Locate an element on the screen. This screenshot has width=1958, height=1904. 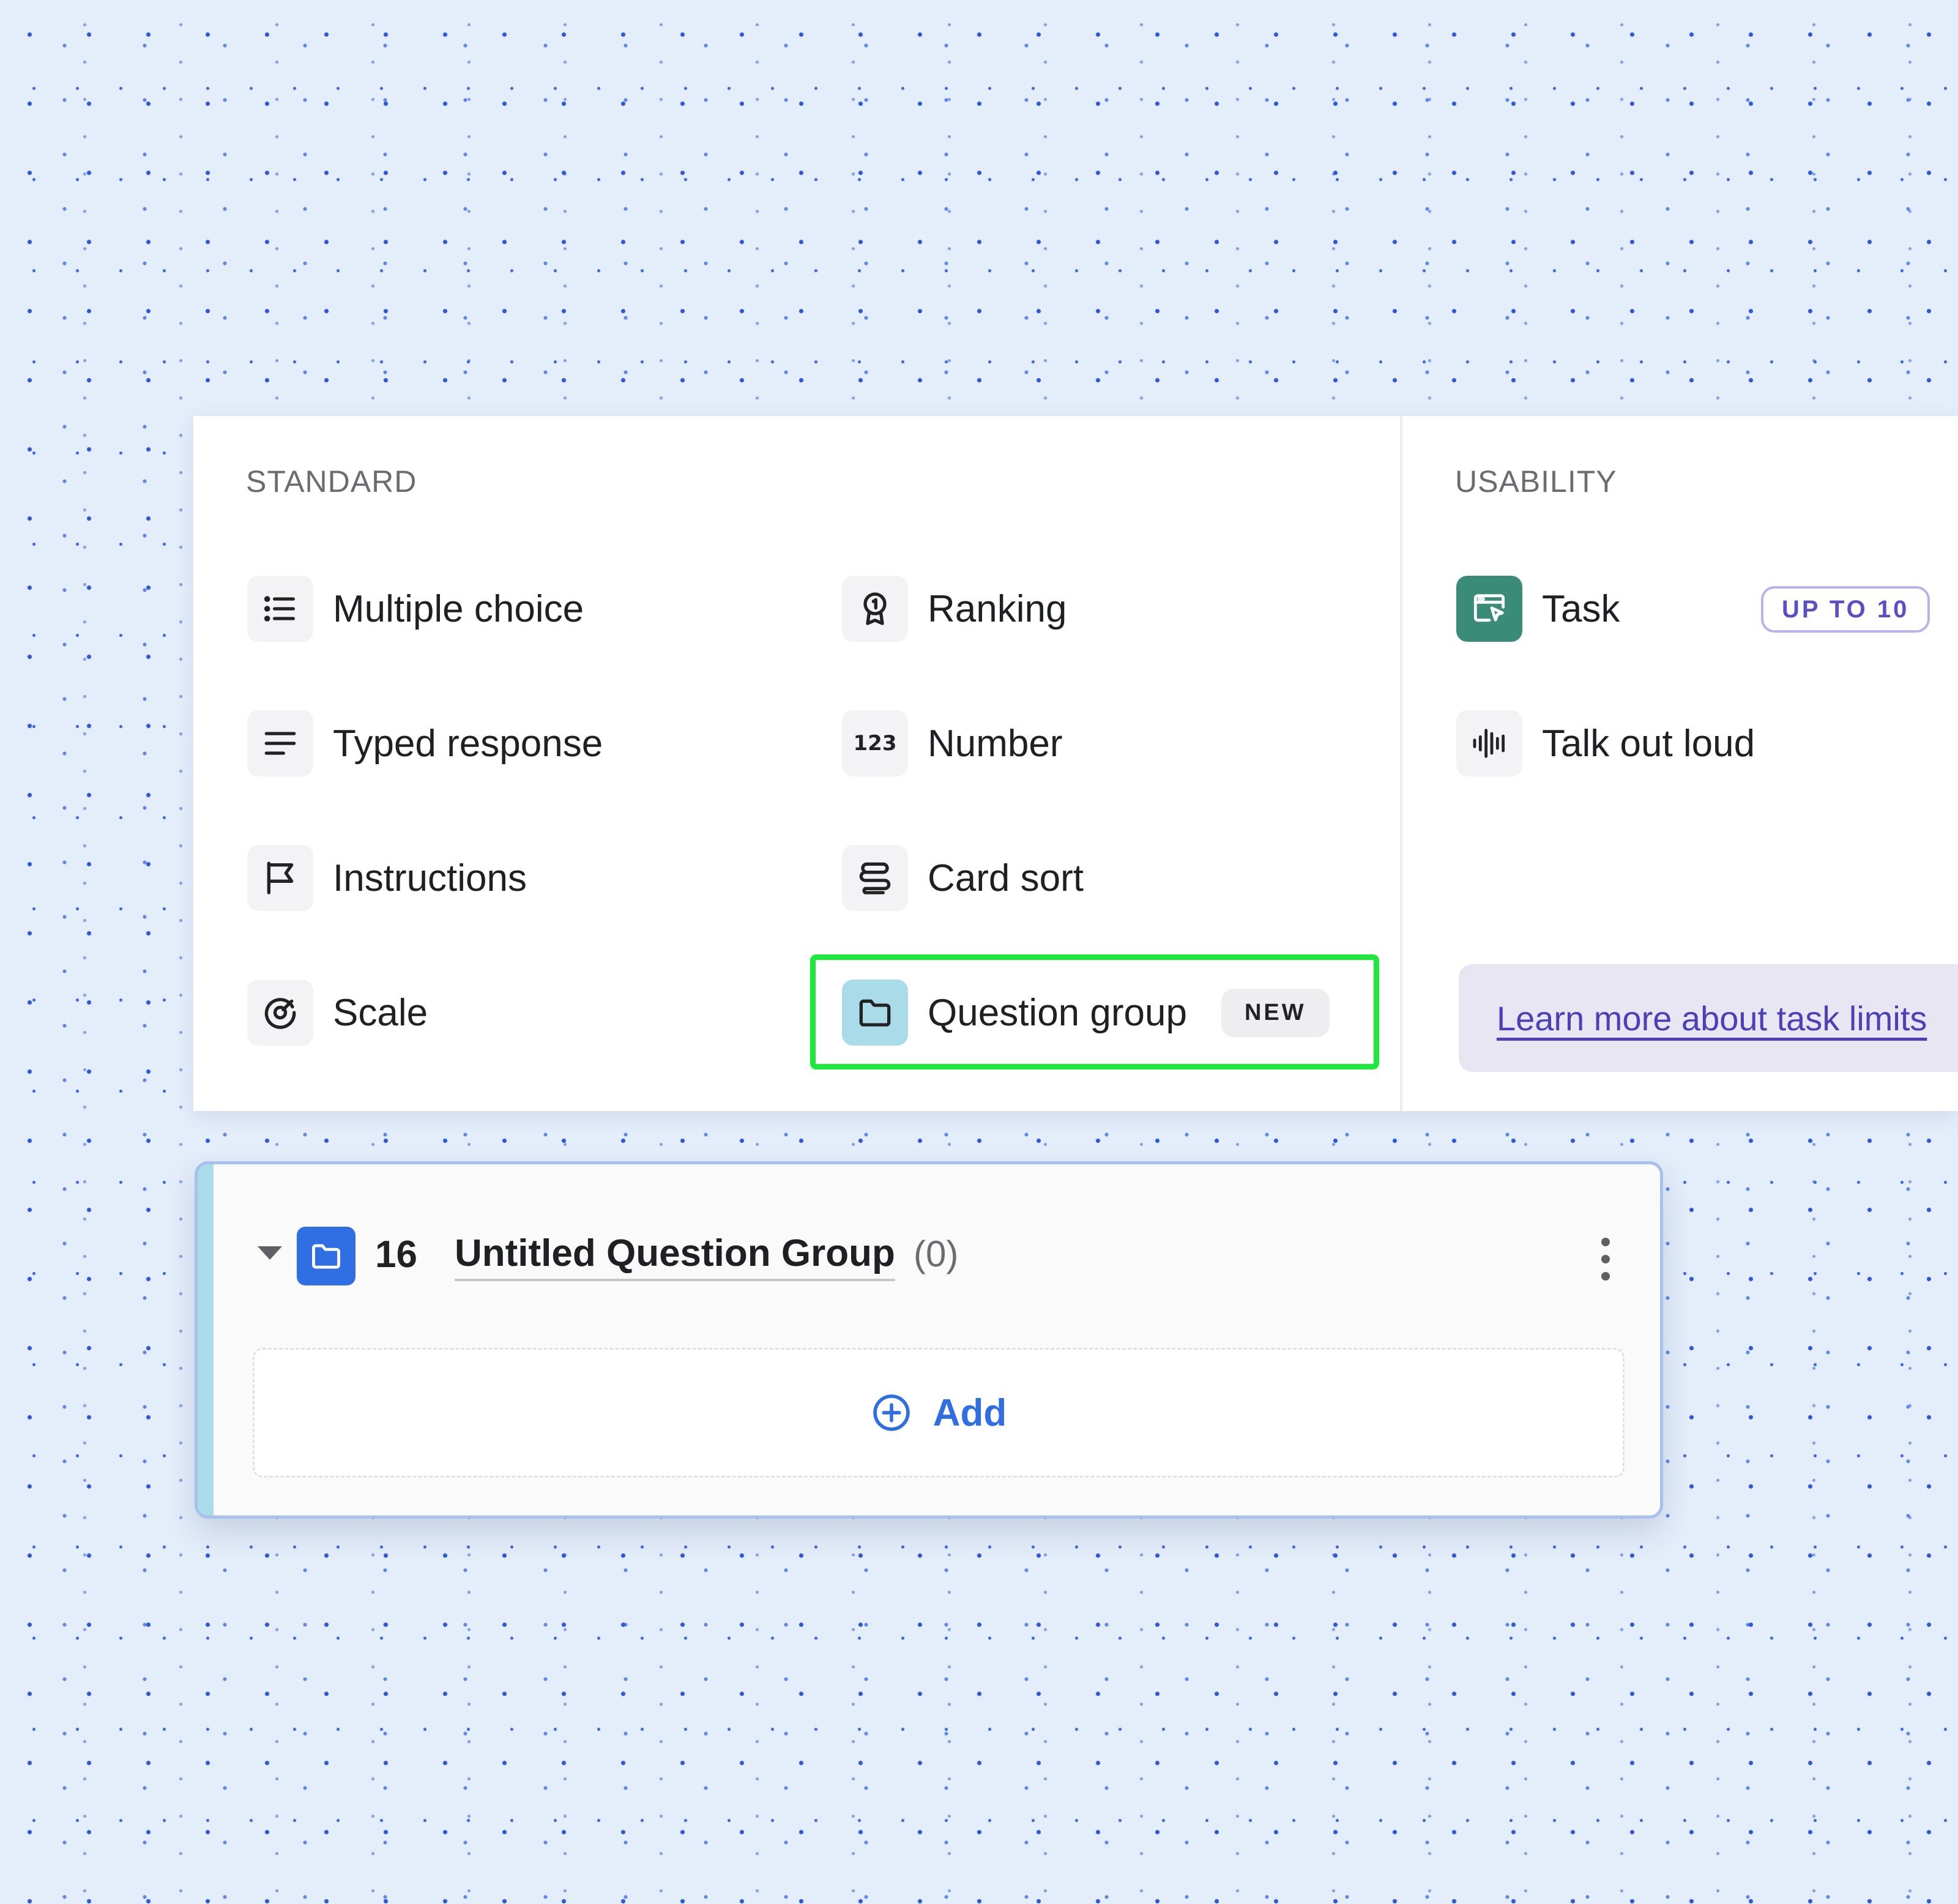
menu-item-talk-out-loud: Talk out loud is located at coordinates (1605, 743).